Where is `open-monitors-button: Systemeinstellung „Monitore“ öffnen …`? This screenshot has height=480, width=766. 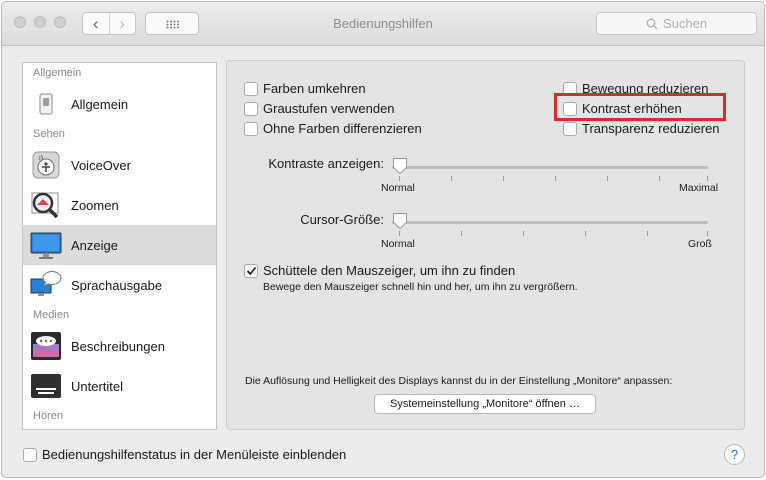 open-monitors-button: Systemeinstellung „Monitore“ öffnen … is located at coordinates (485, 404).